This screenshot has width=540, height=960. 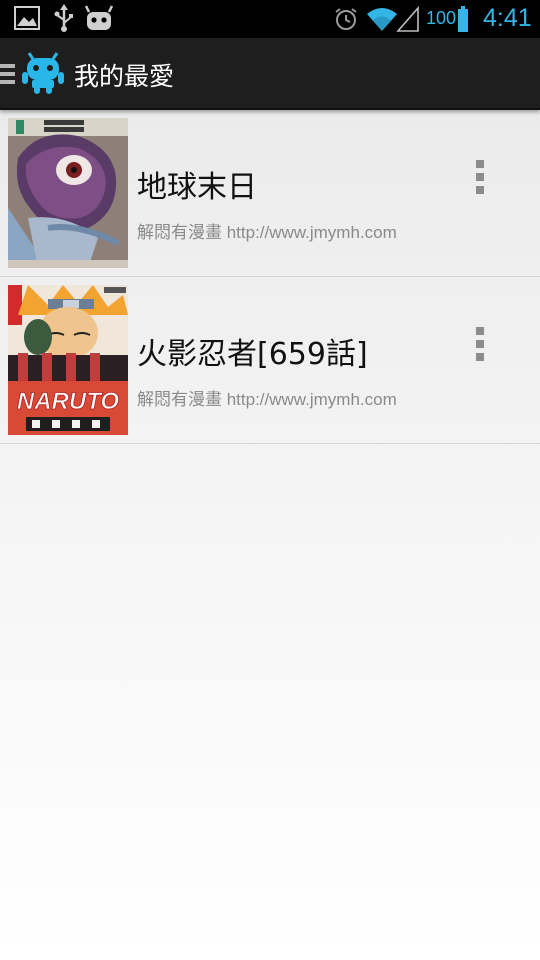 What do you see at coordinates (270, 74) in the screenshot?
I see `action-bar: 我的最愛` at bounding box center [270, 74].